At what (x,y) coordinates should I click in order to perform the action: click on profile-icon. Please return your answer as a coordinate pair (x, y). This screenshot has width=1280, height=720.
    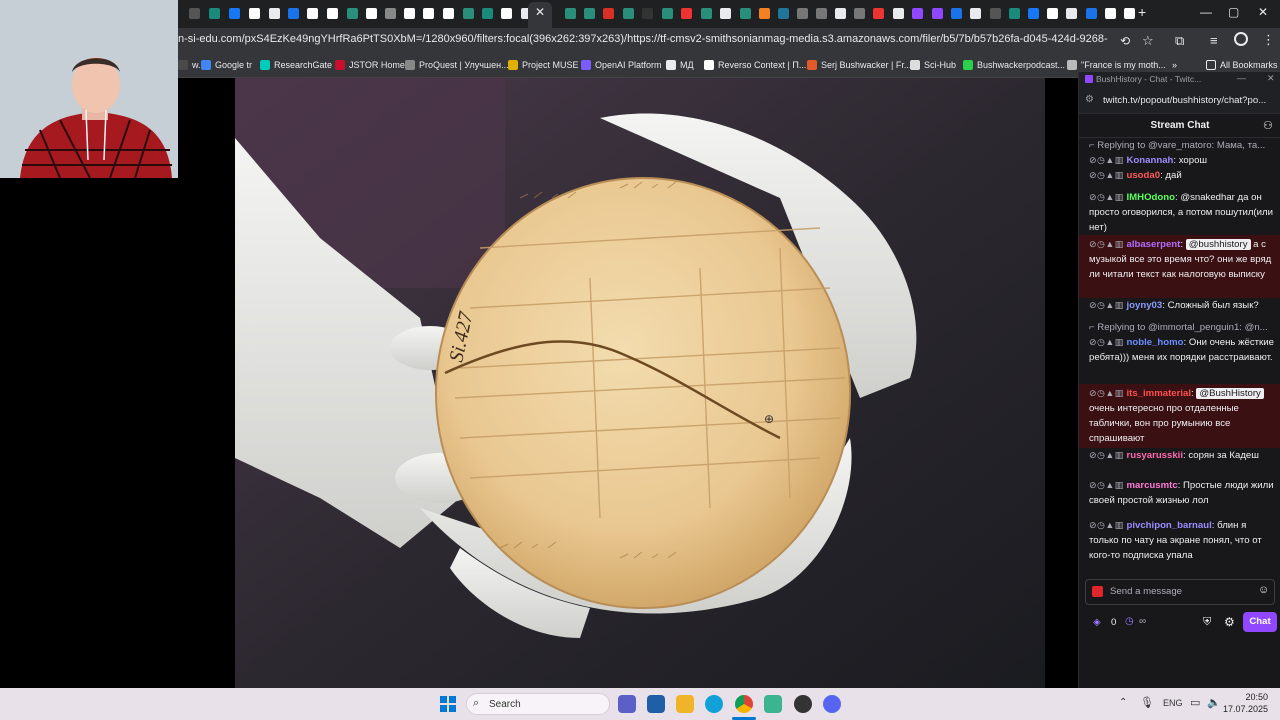
    Looking at the image, I should click on (1241, 39).